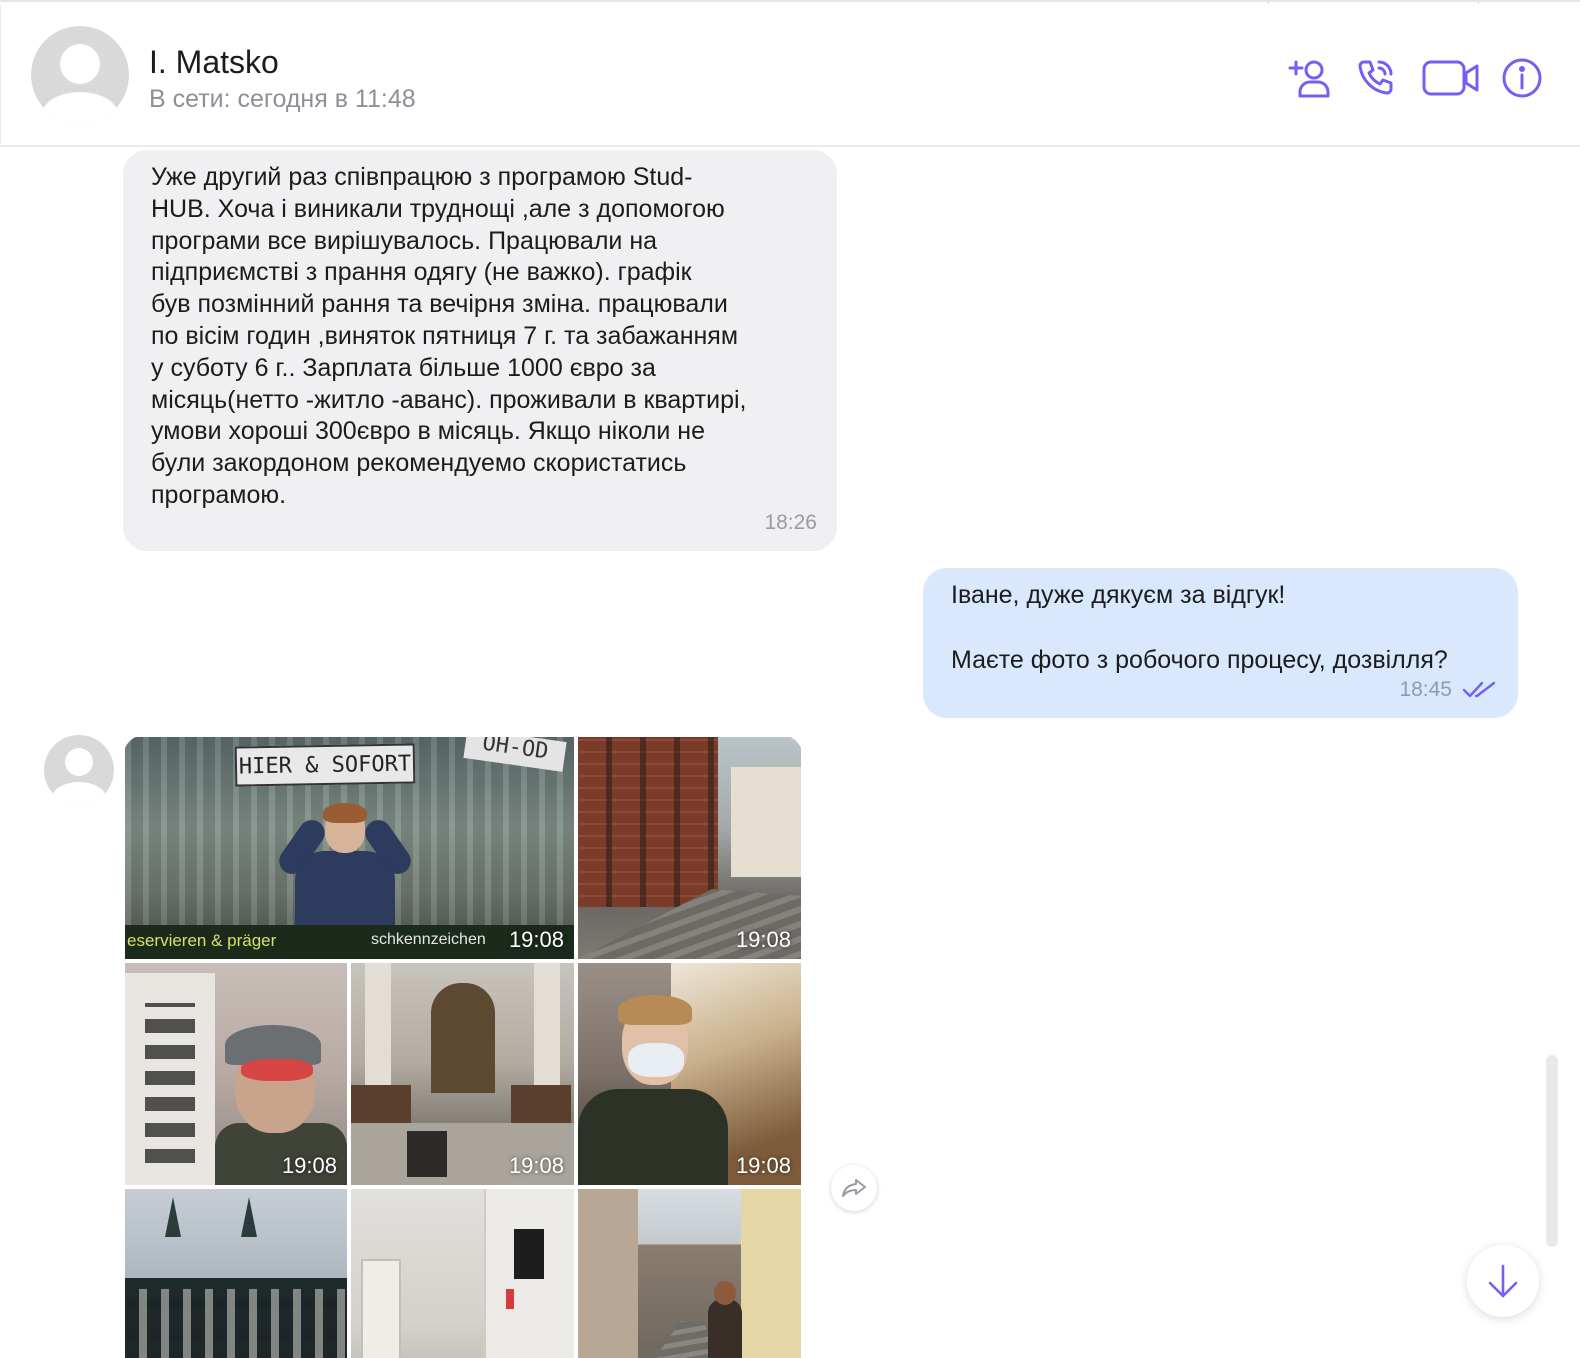 The width and height of the screenshot is (1580, 1358). Describe the element at coordinates (236, 1323) in the screenshot. I see `photo-facade-windows` at that location.